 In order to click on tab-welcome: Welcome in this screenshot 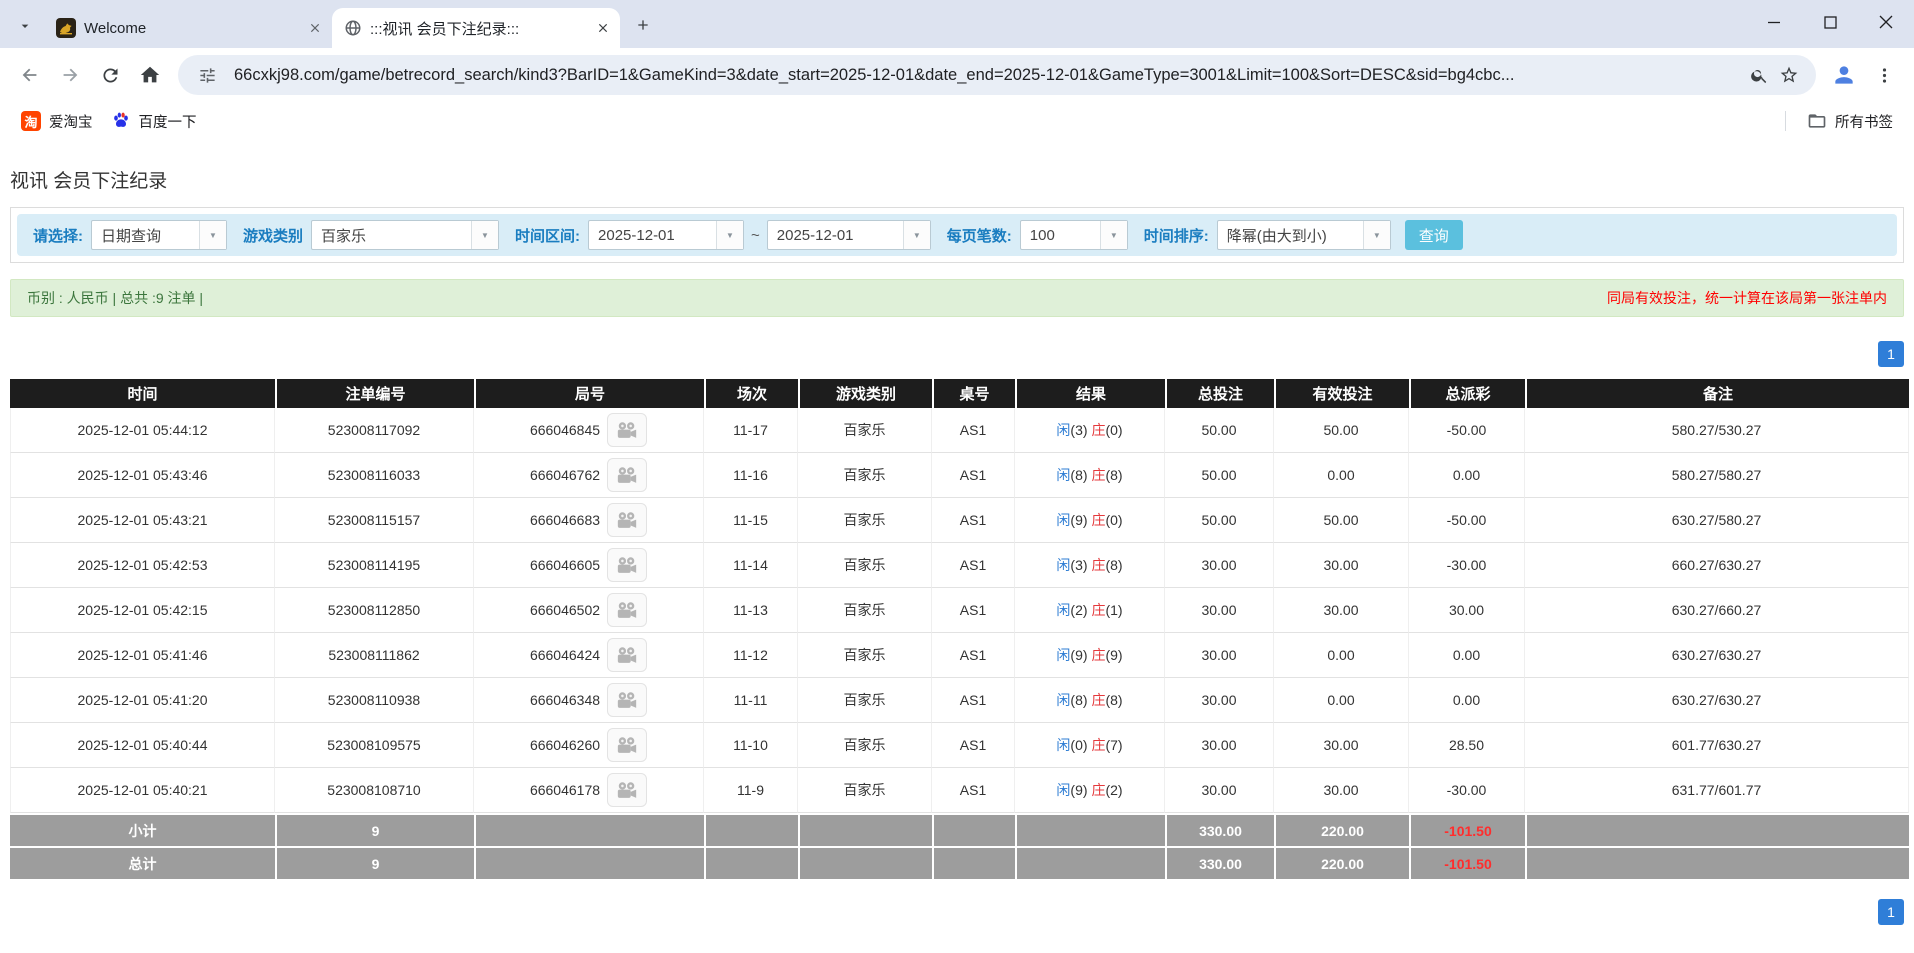, I will do `click(188, 28)`.